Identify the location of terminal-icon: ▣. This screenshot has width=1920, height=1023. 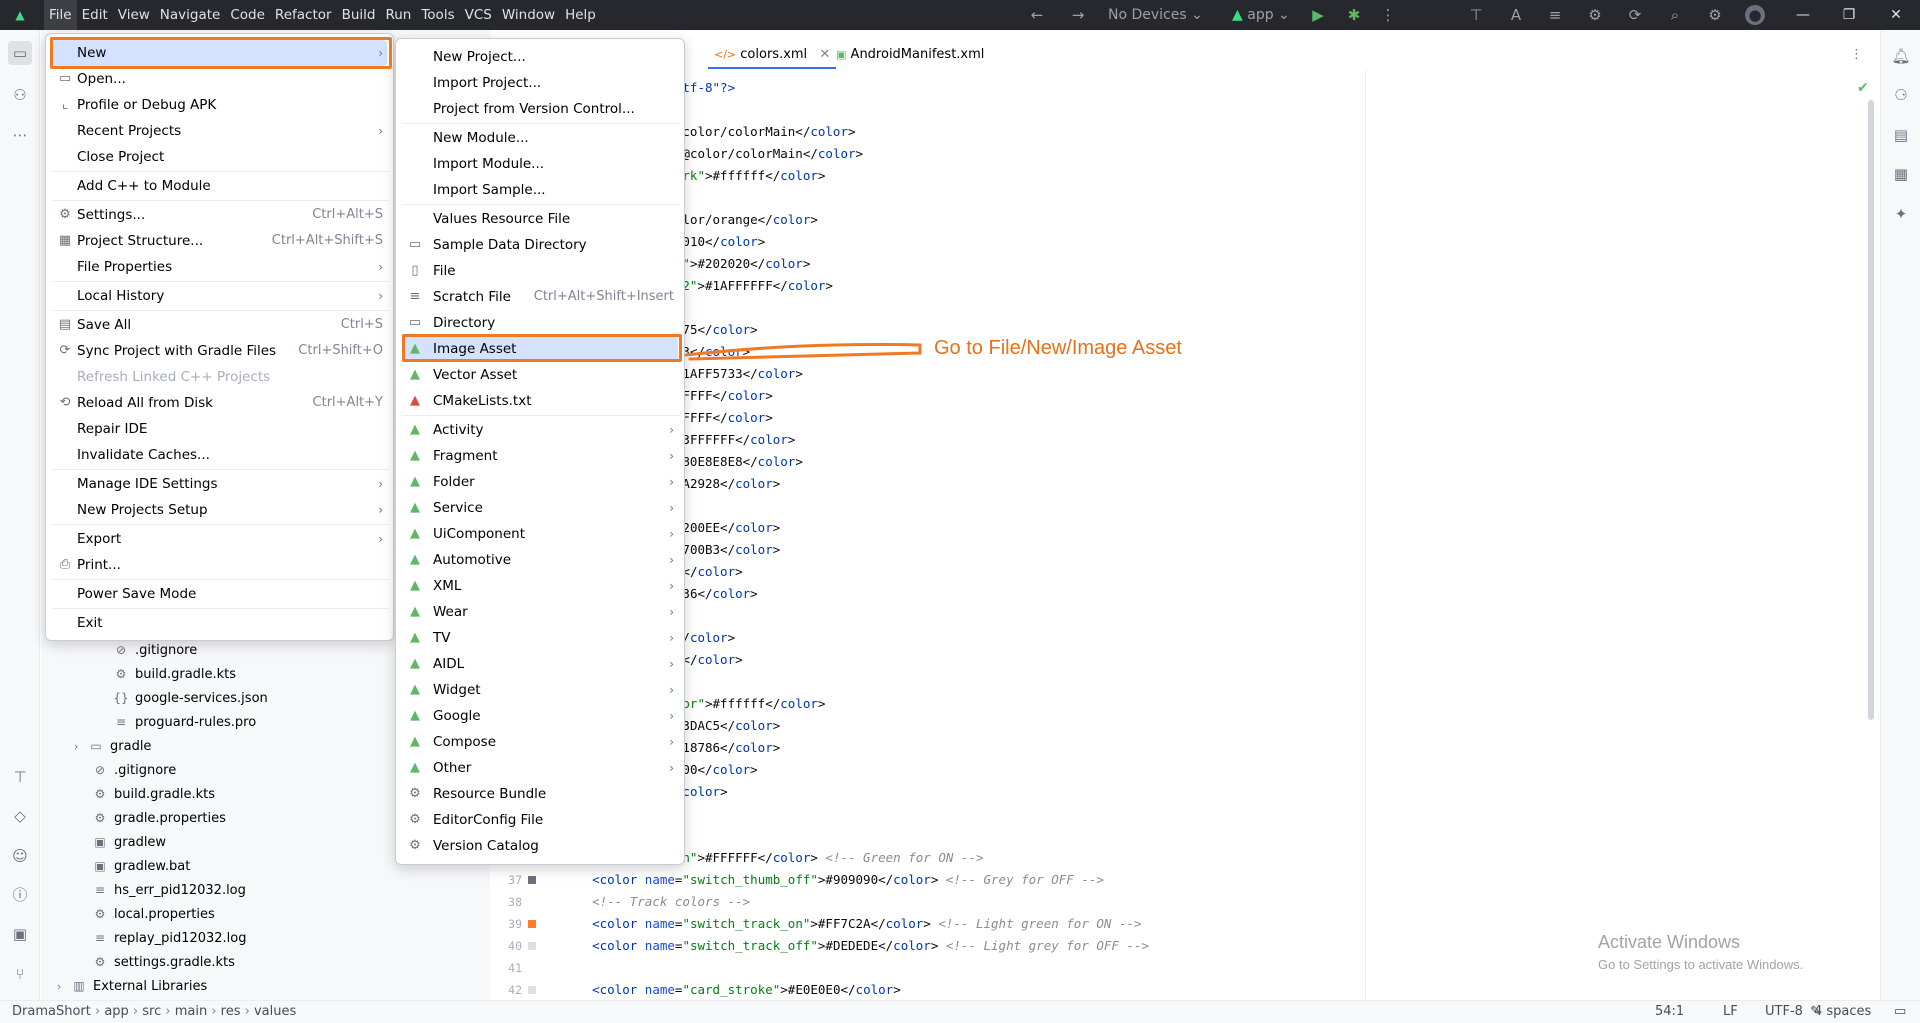
(20, 934).